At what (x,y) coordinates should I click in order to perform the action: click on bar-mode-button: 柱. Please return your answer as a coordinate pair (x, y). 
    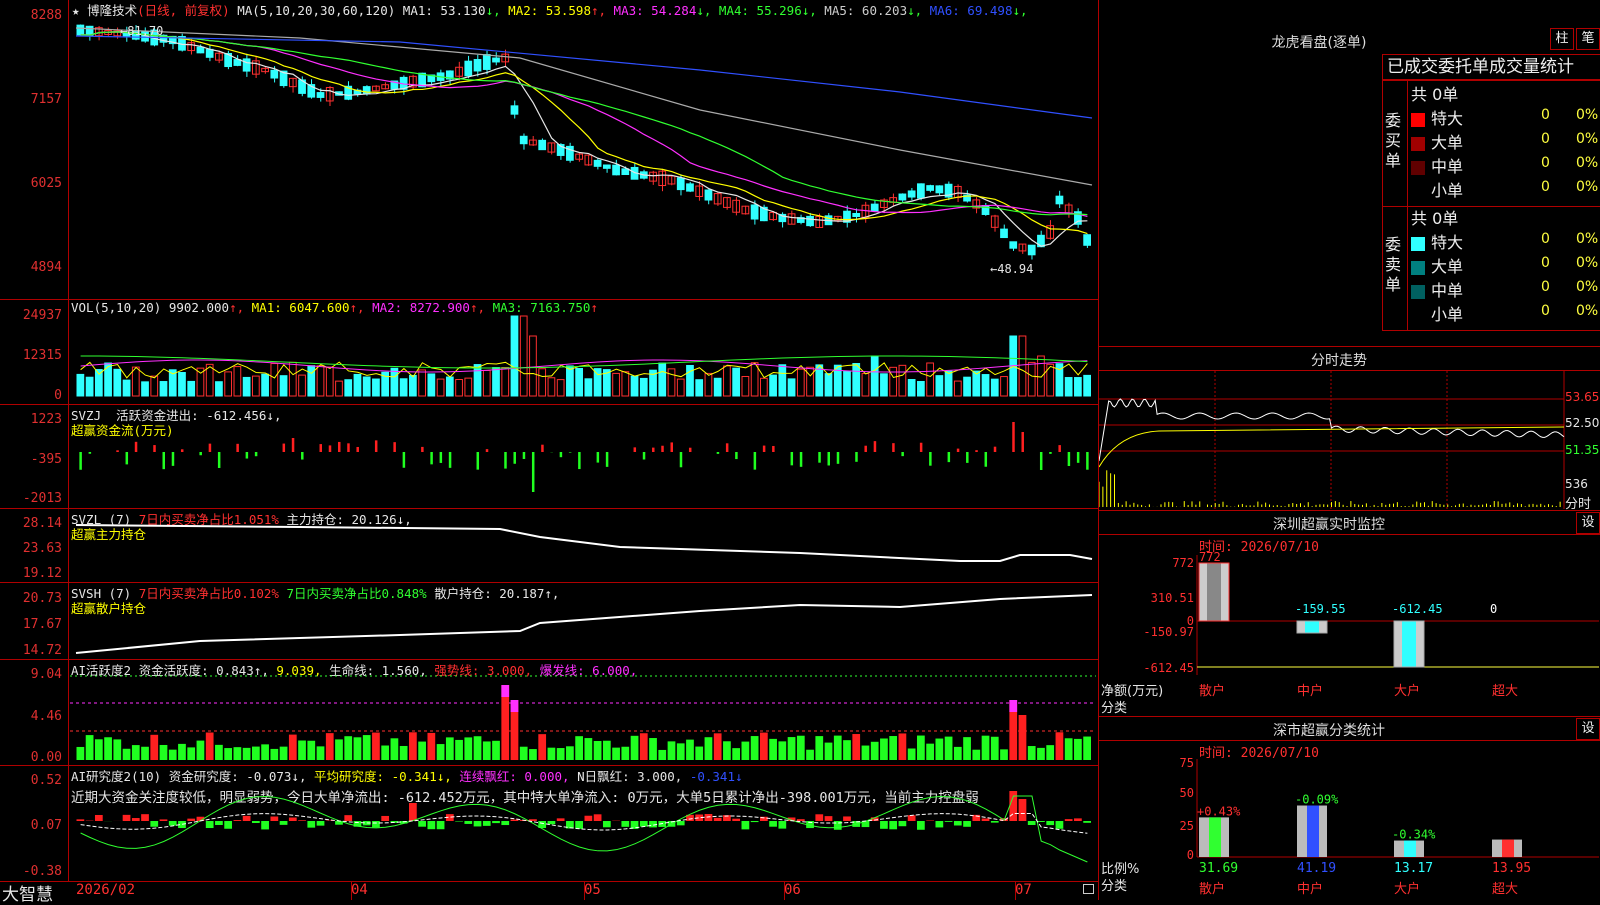
    Looking at the image, I should click on (1562, 39).